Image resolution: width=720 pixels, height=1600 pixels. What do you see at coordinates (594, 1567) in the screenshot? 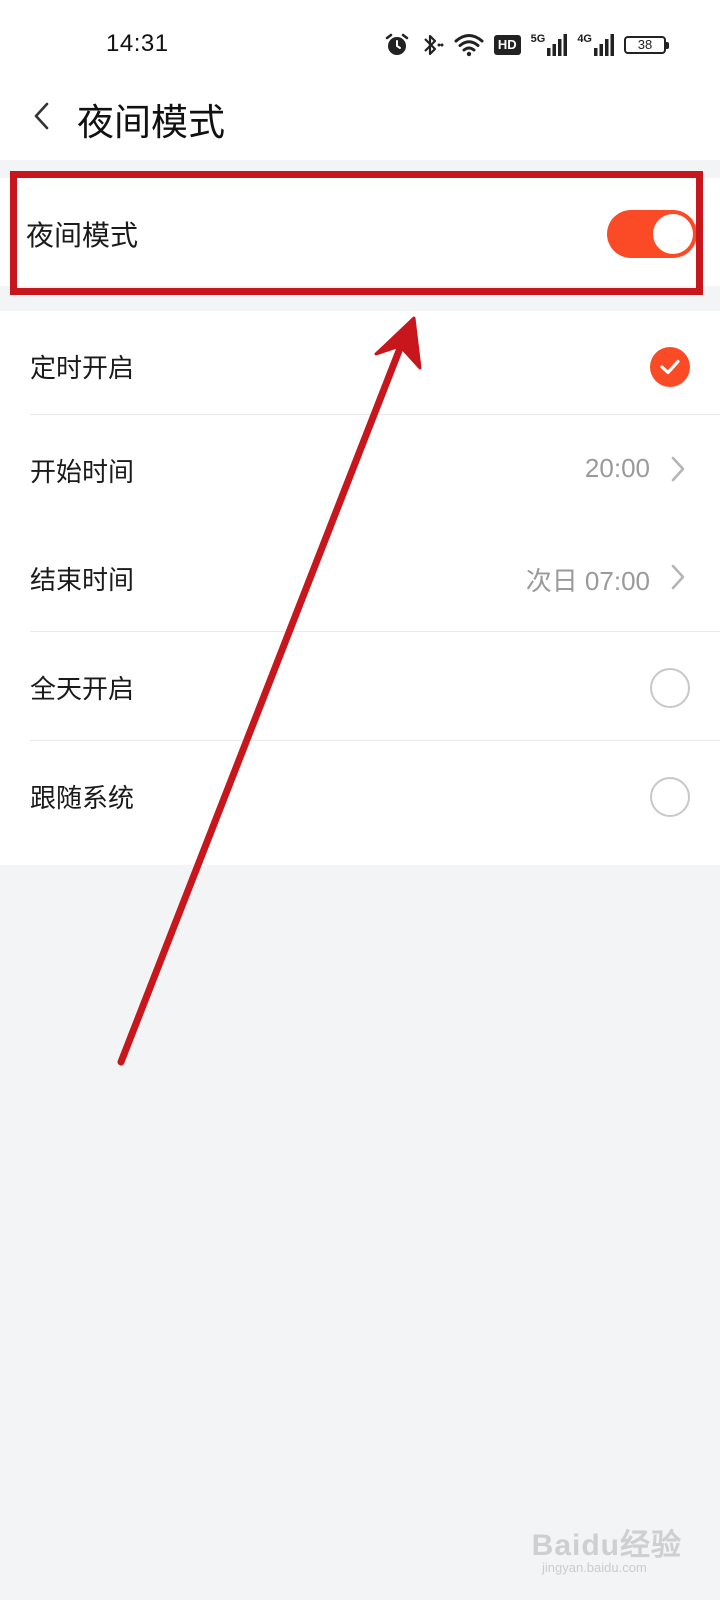
I see `watermark-url: jingyan.baidu.com` at bounding box center [594, 1567].